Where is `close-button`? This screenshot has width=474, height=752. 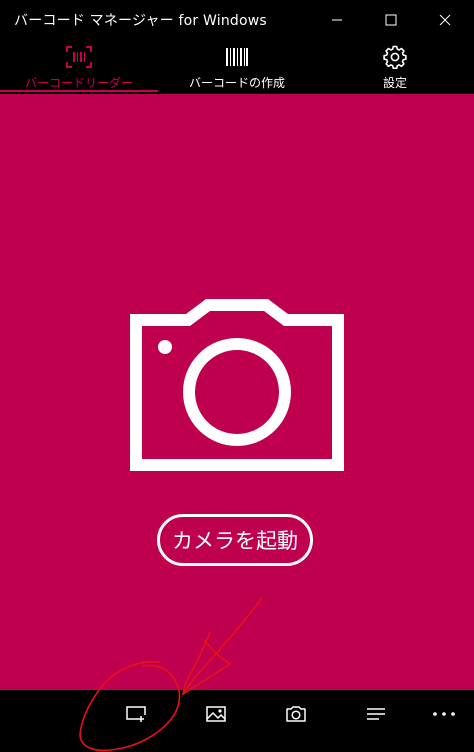
close-button is located at coordinates (445, 20).